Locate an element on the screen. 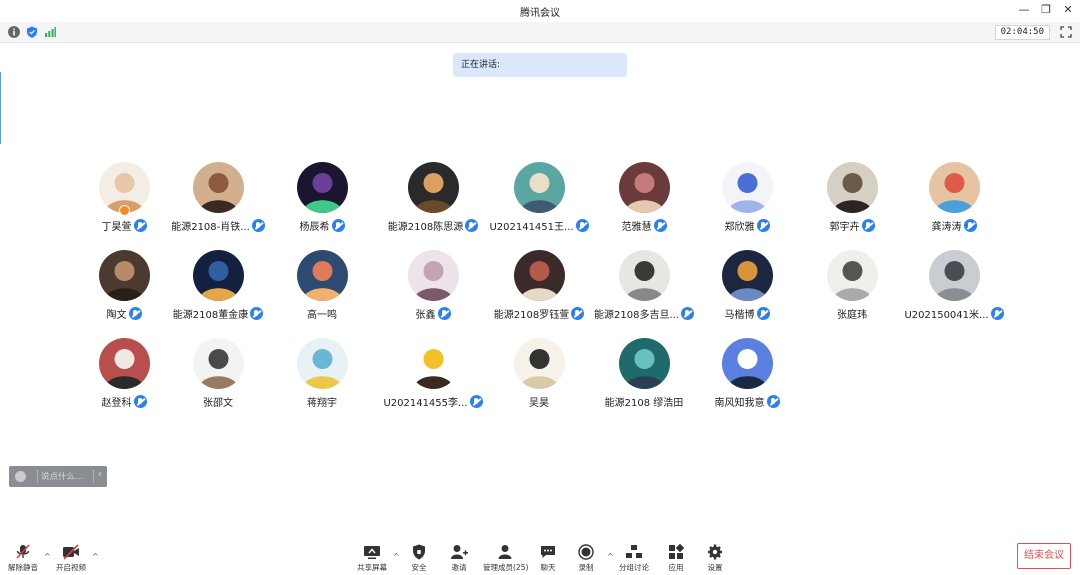  restore-icon: ❐ is located at coordinates (1046, 10).